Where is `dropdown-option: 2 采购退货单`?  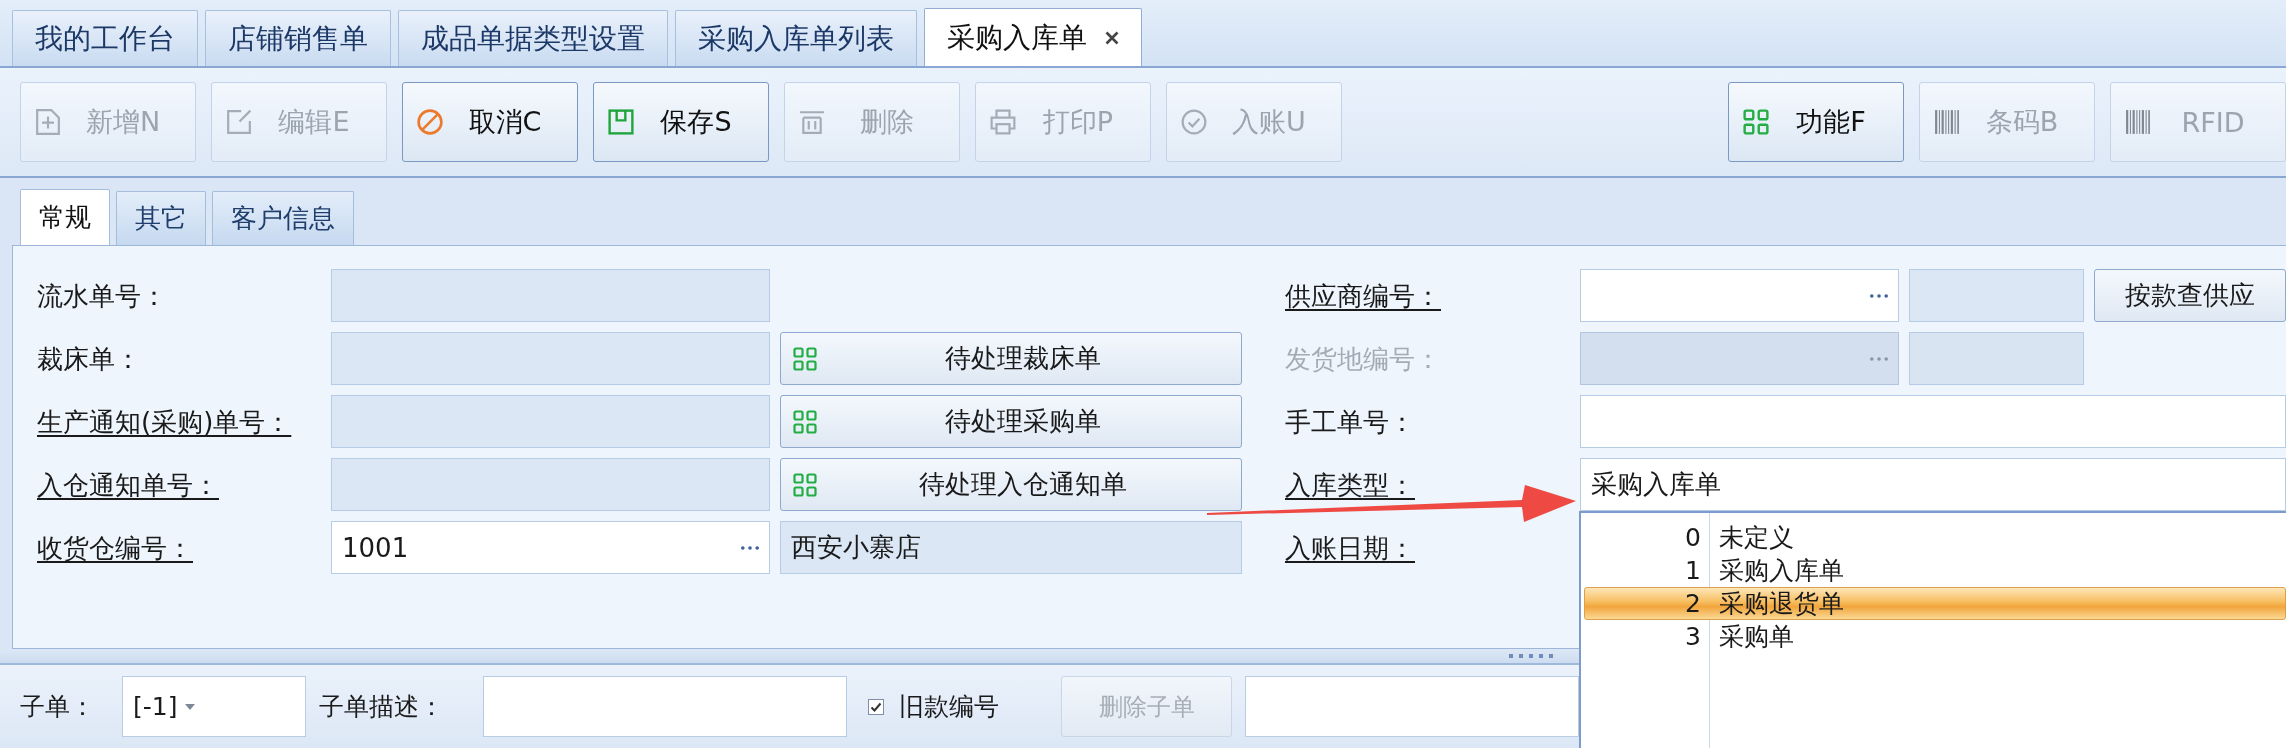
dropdown-option: 2 采购退货单 is located at coordinates (1935, 603).